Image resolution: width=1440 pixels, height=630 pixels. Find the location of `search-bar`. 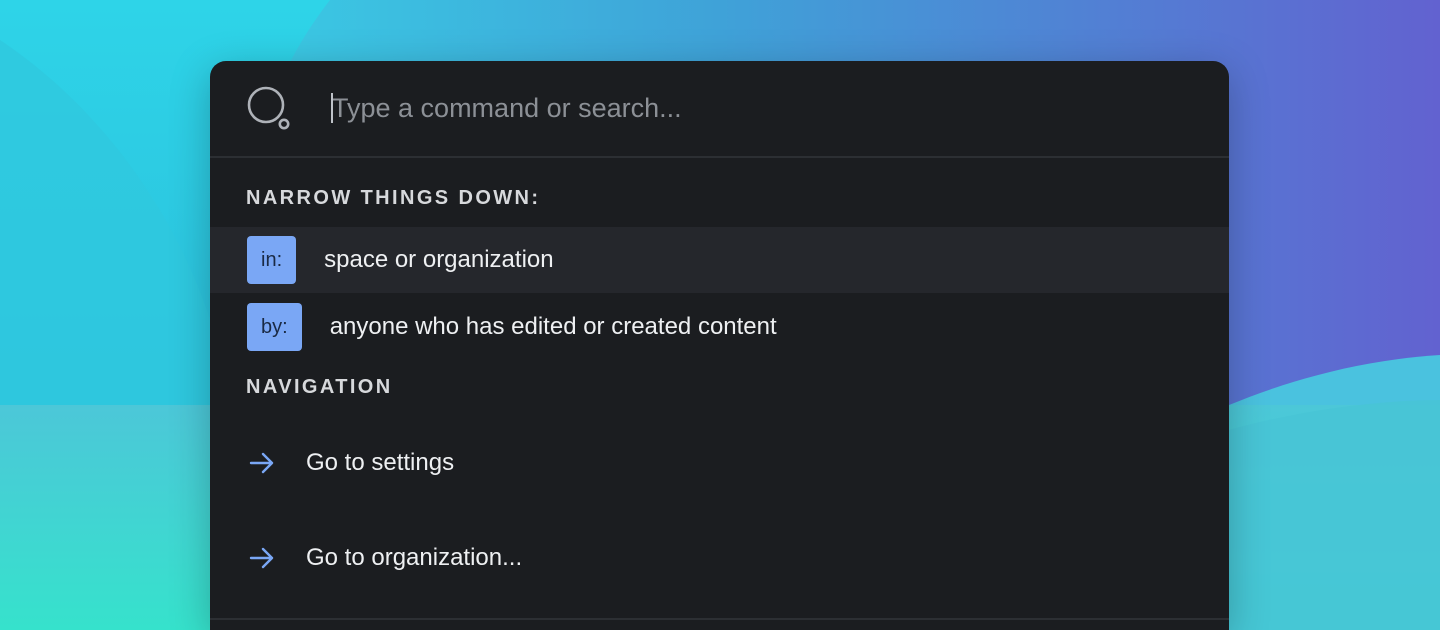

search-bar is located at coordinates (719, 109).